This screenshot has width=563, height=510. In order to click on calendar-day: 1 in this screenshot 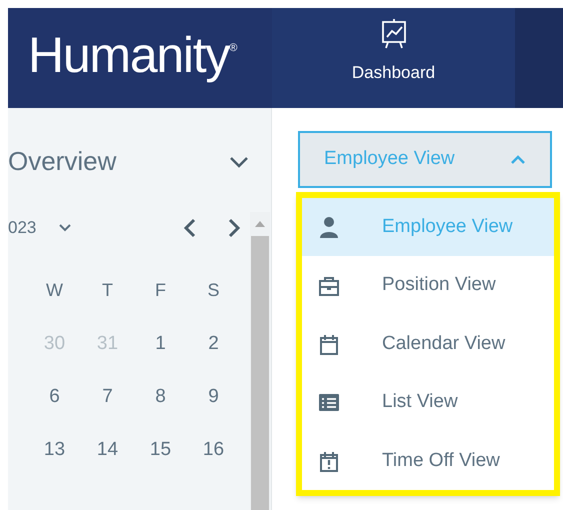, I will do `click(160, 344)`.